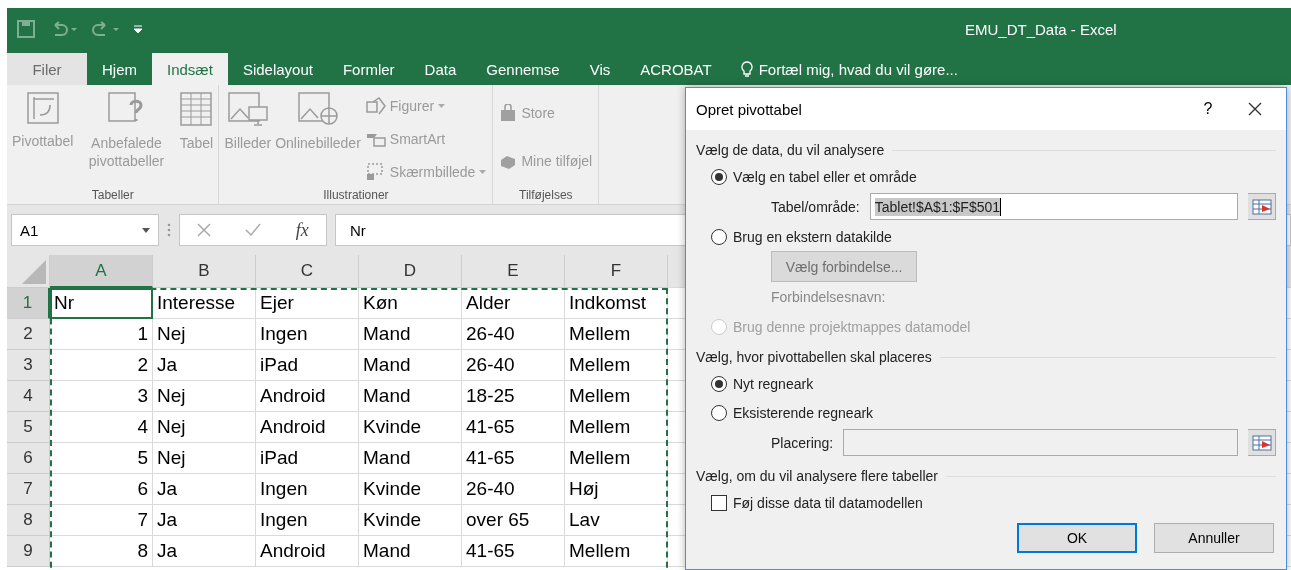  Describe the element at coordinates (817, 476) in the screenshot. I see `section-heading: Vælg, om du vil analysere flere tabeller` at that location.